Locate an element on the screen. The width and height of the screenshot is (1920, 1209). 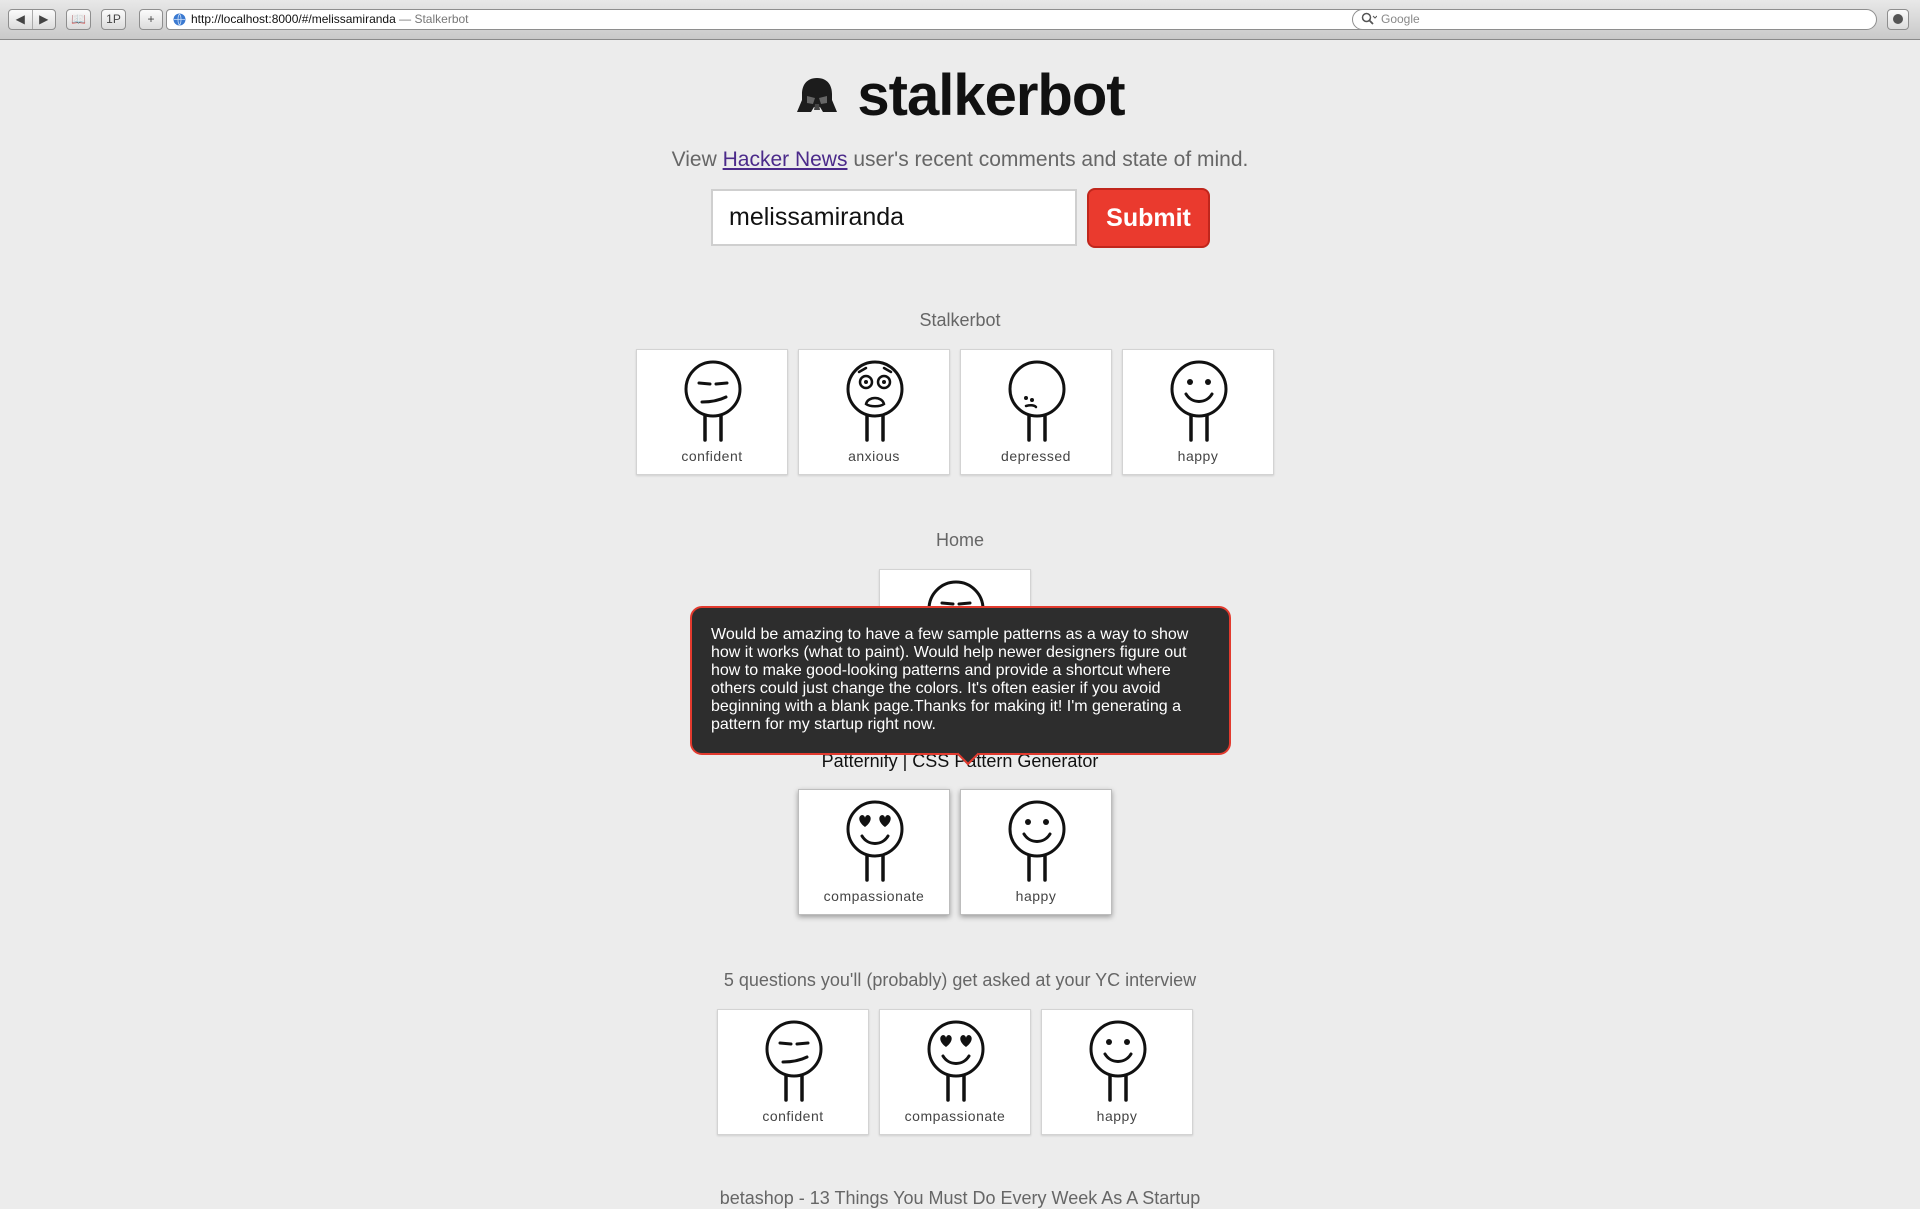
mood-card-row: confident anxious depressed happy is located at coordinates (955, 412).